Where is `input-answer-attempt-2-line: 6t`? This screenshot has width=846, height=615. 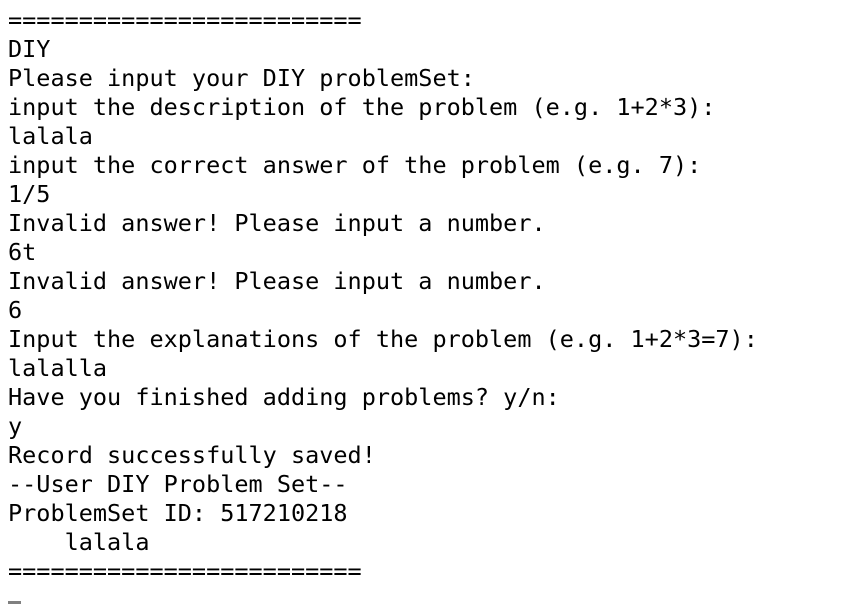 input-answer-attempt-2-line: 6t is located at coordinates (22, 252).